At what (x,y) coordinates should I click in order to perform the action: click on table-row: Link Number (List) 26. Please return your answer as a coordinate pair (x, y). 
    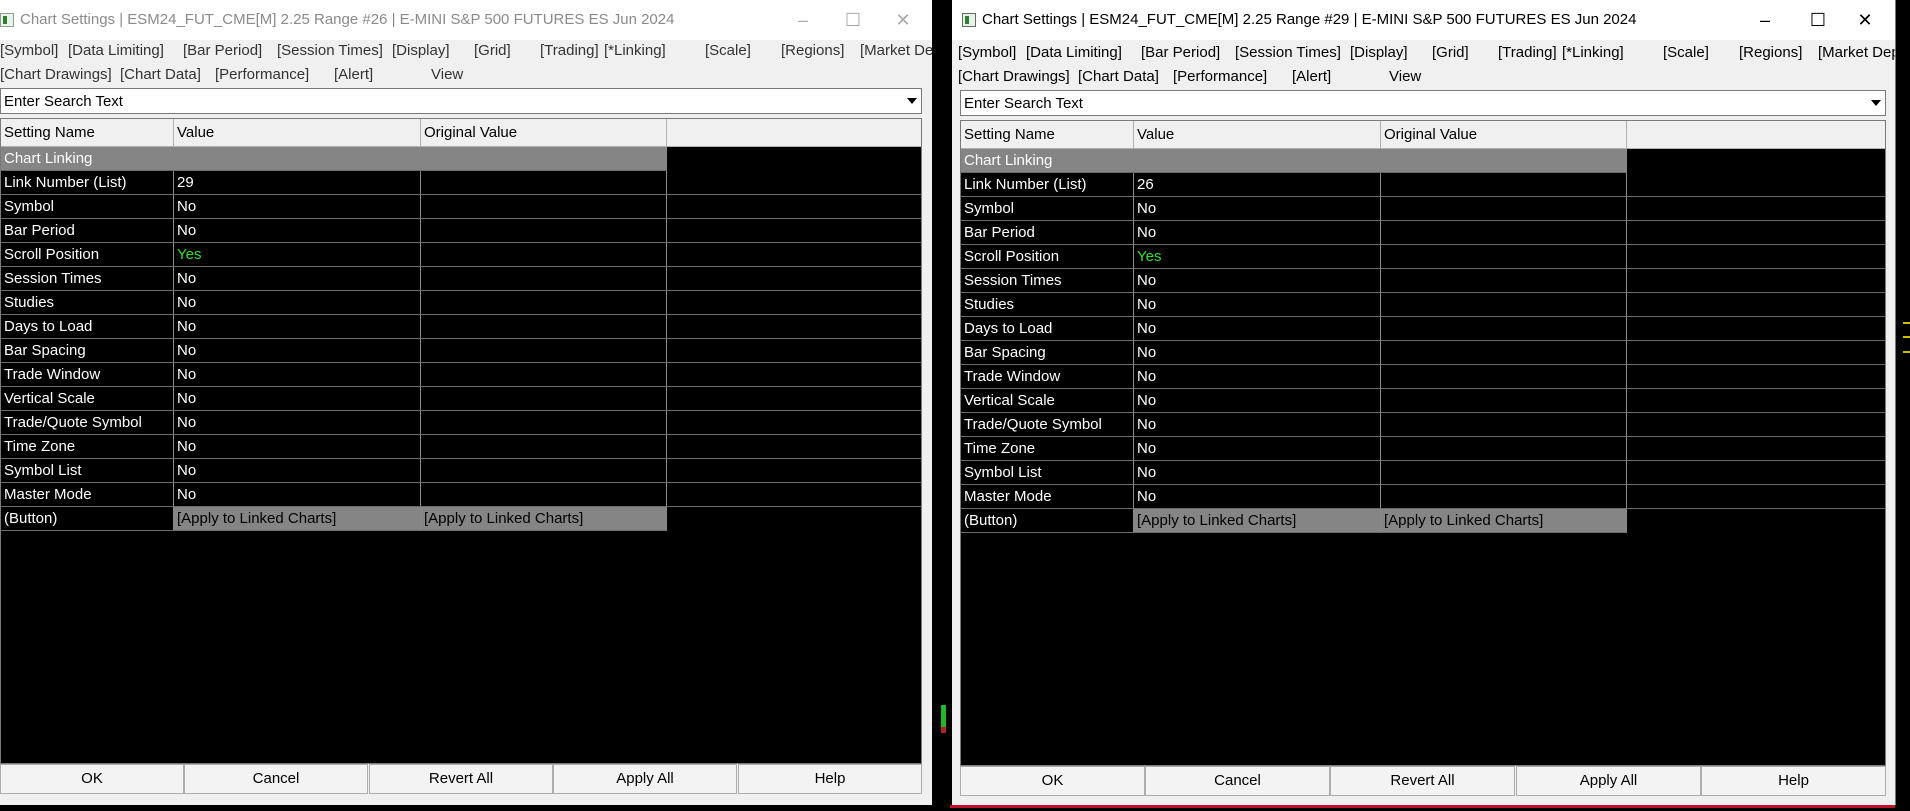
    Looking at the image, I should click on (1423, 185).